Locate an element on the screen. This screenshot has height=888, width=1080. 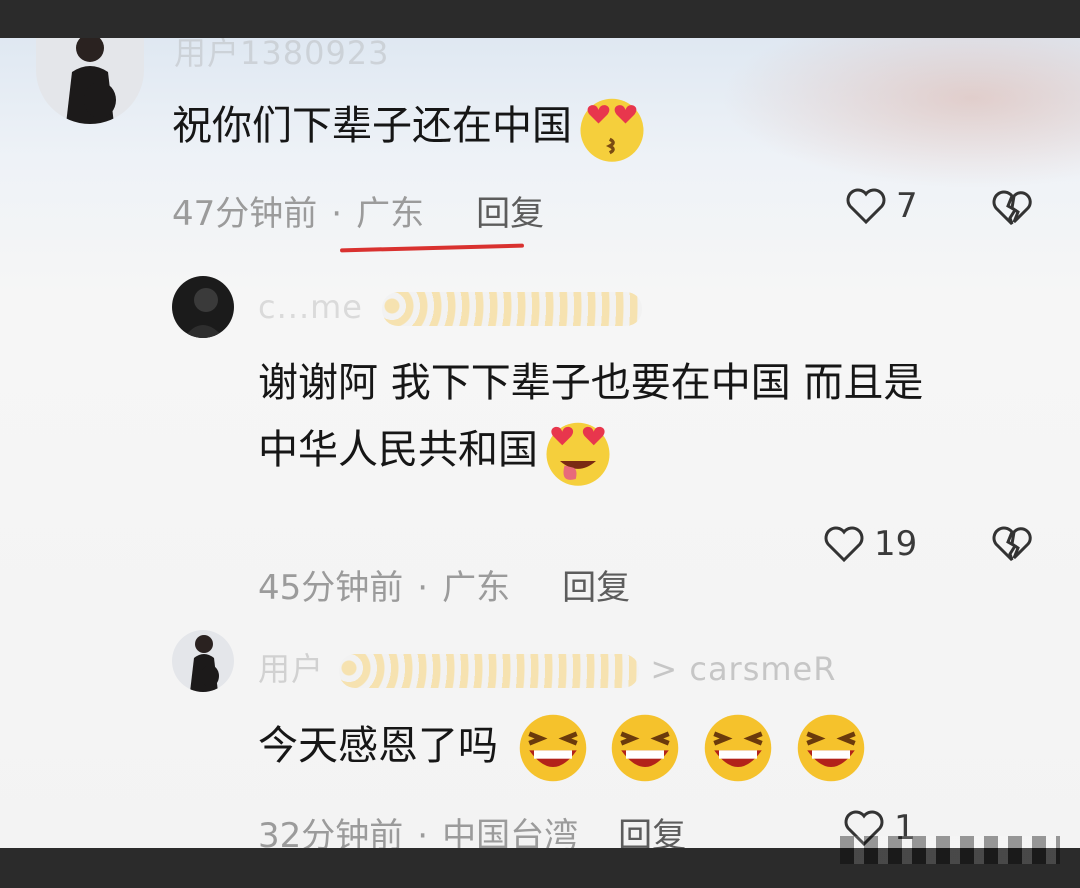
comment-body: 祝你们下辈子还在中国 is located at coordinates (372, 126).